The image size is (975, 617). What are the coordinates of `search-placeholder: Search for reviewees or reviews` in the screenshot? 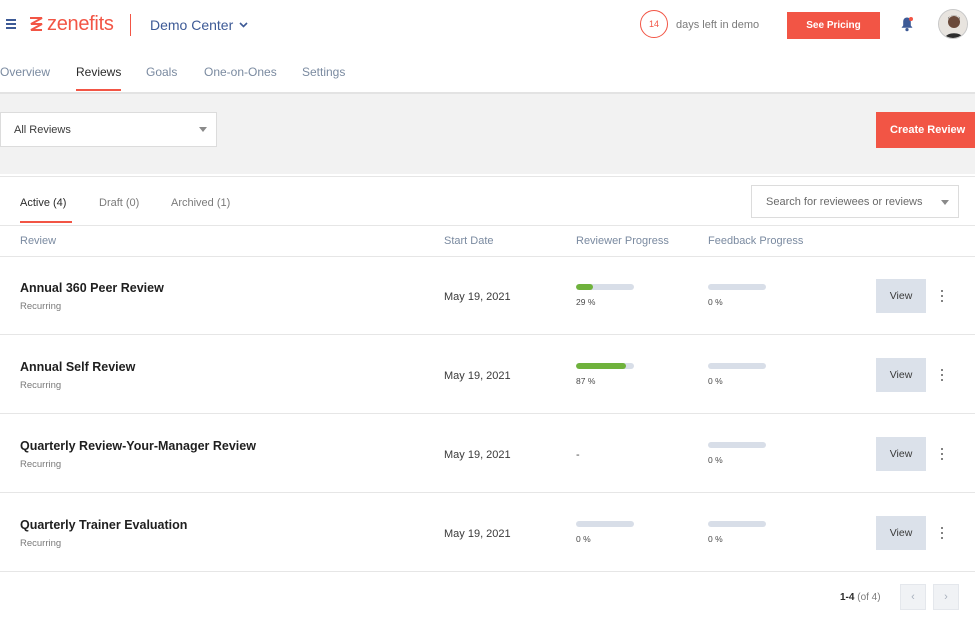 It's located at (844, 201).